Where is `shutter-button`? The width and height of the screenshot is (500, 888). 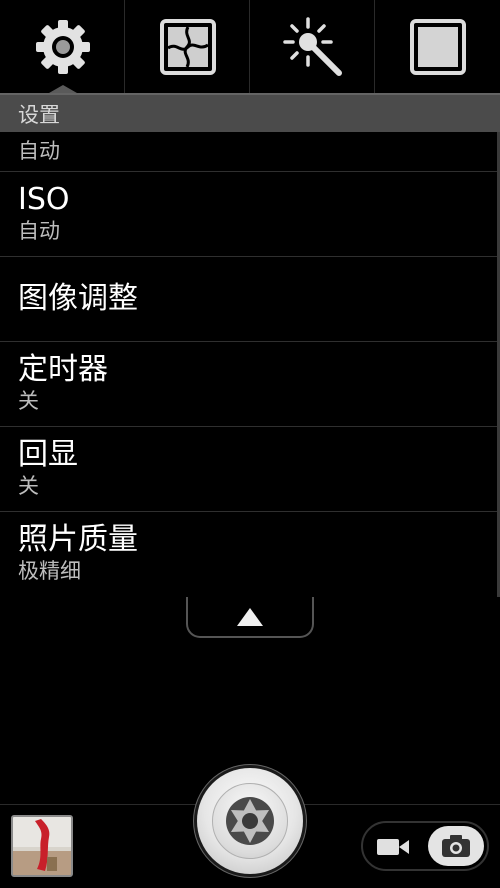
shutter-button is located at coordinates (250, 821).